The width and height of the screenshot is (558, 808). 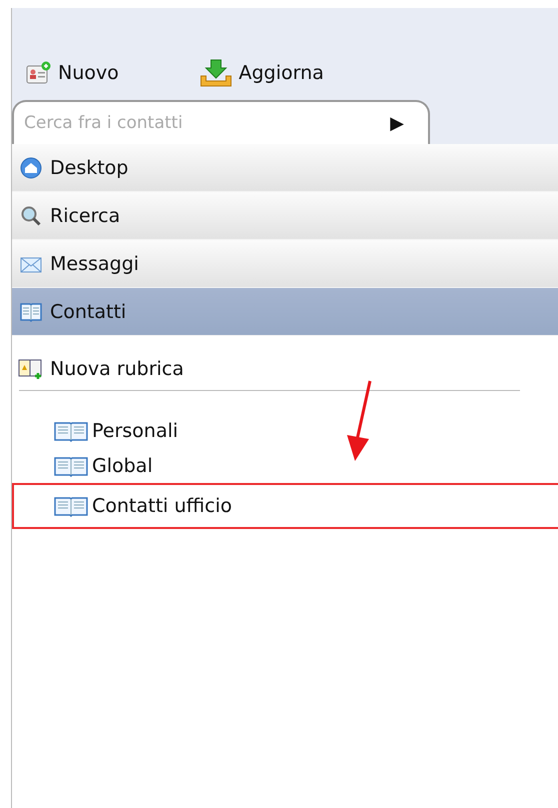 I want to click on addressbook-item: Personali, so click(x=285, y=430).